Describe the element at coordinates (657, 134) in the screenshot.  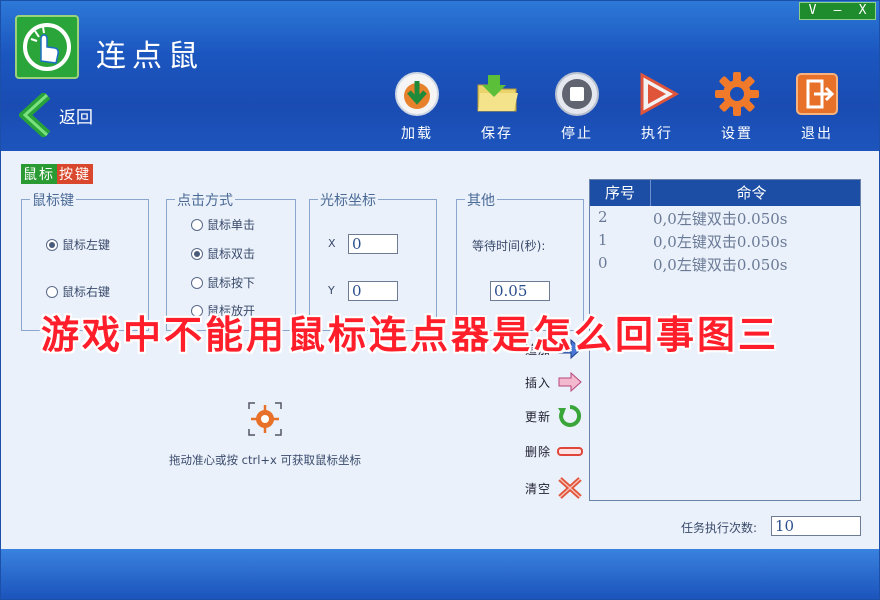
I see `run-label: 执行` at that location.